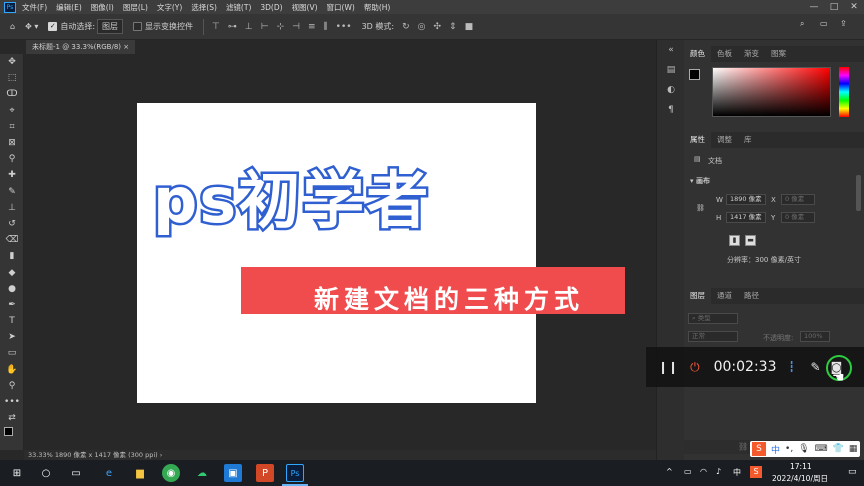  What do you see at coordinates (854, 7) in the screenshot?
I see `close-button: ✕` at bounding box center [854, 7].